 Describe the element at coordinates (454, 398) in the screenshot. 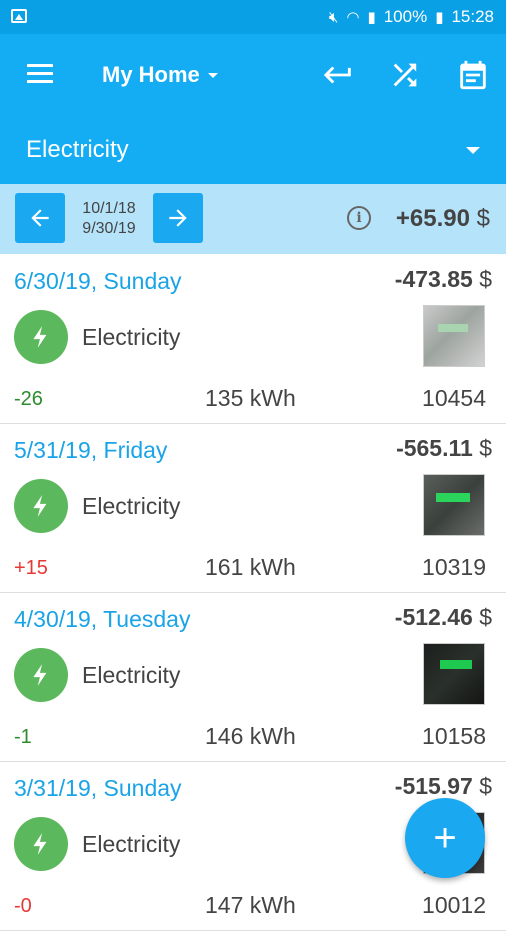

I see `entry-meter-reading: 10454` at that location.